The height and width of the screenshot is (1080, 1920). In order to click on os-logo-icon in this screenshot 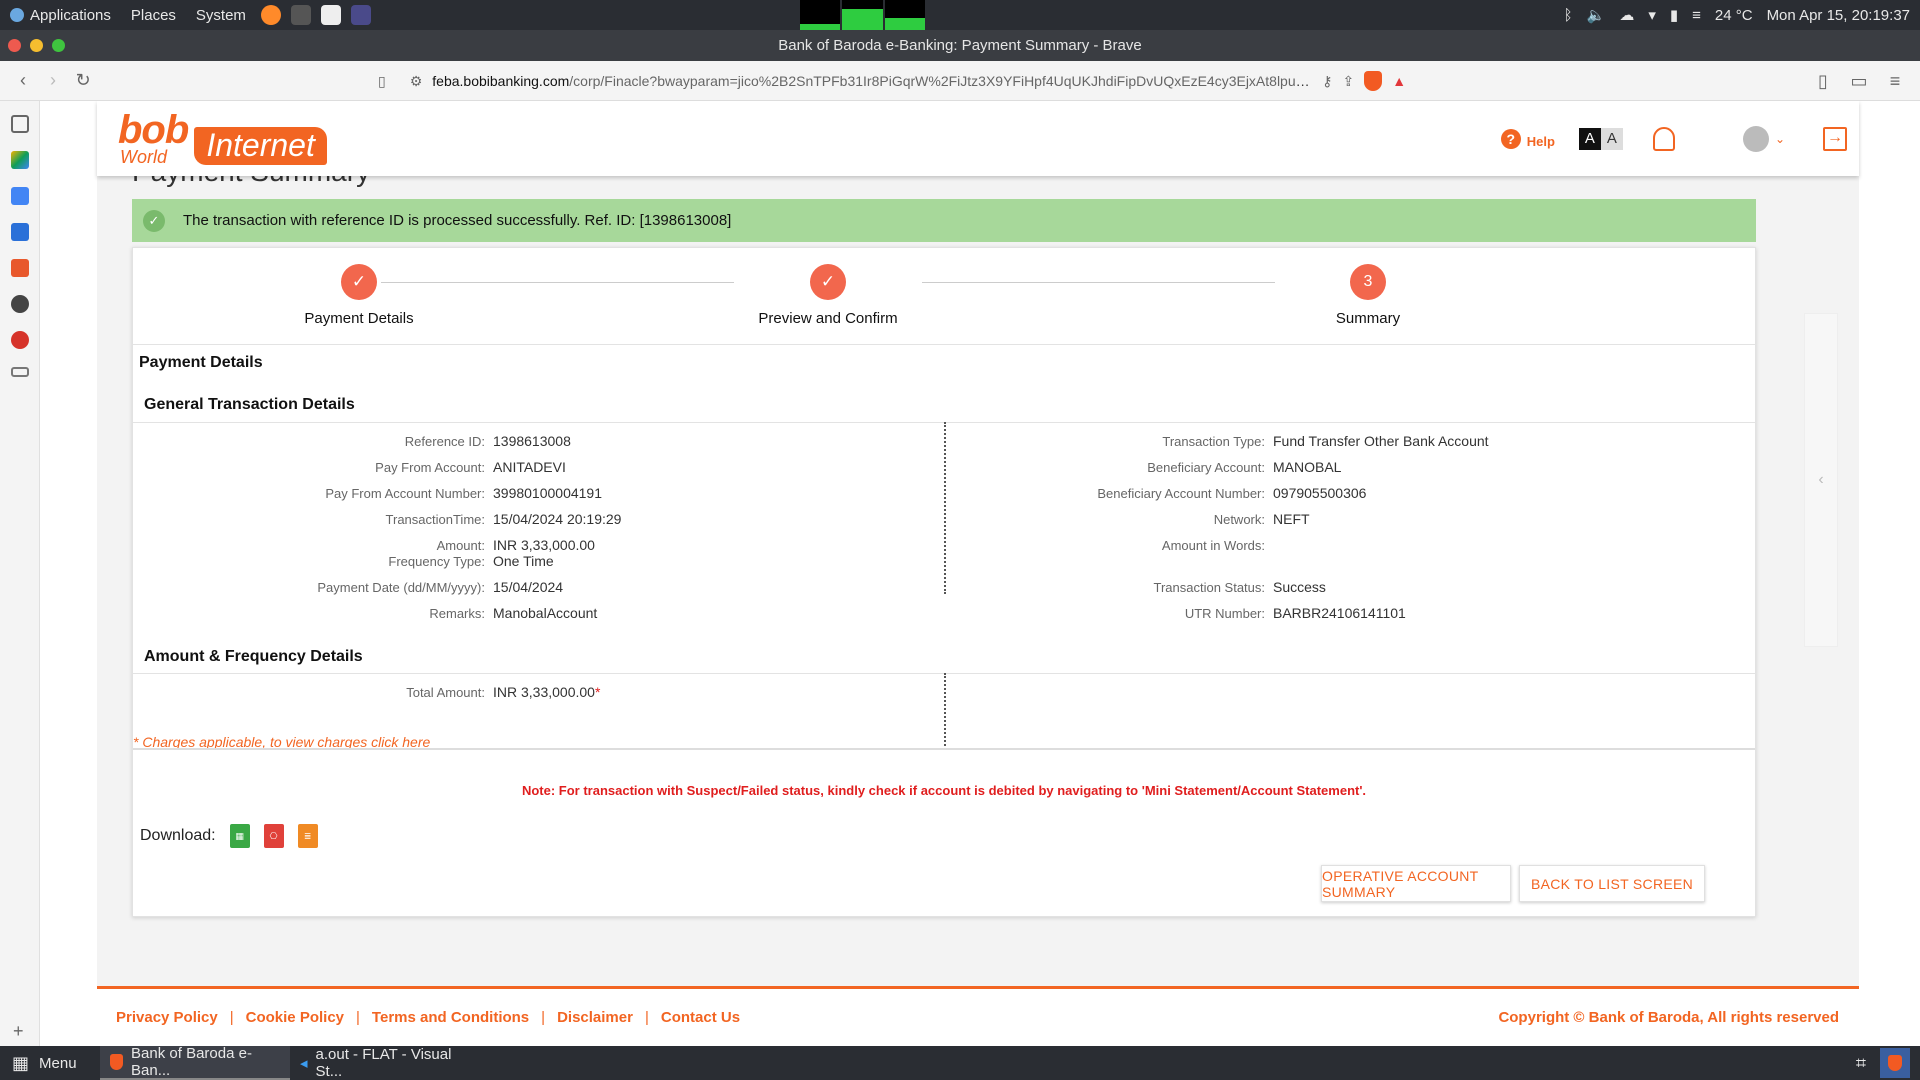, I will do `click(17, 15)`.